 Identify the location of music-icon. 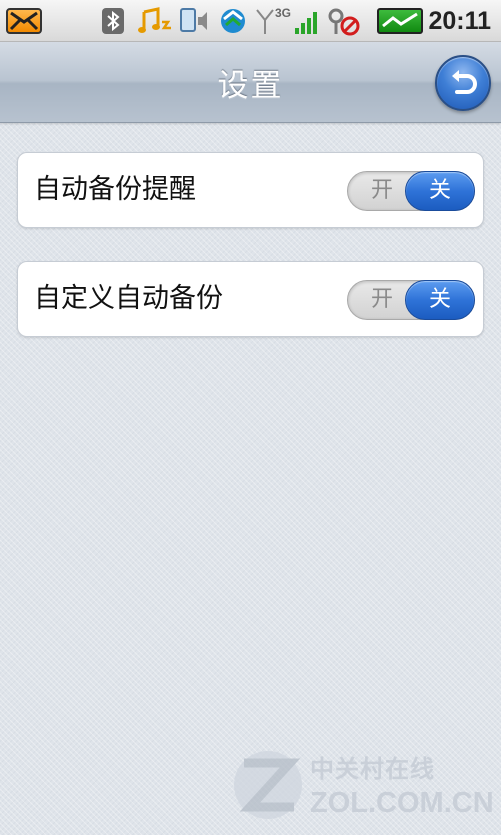
(156, 21).